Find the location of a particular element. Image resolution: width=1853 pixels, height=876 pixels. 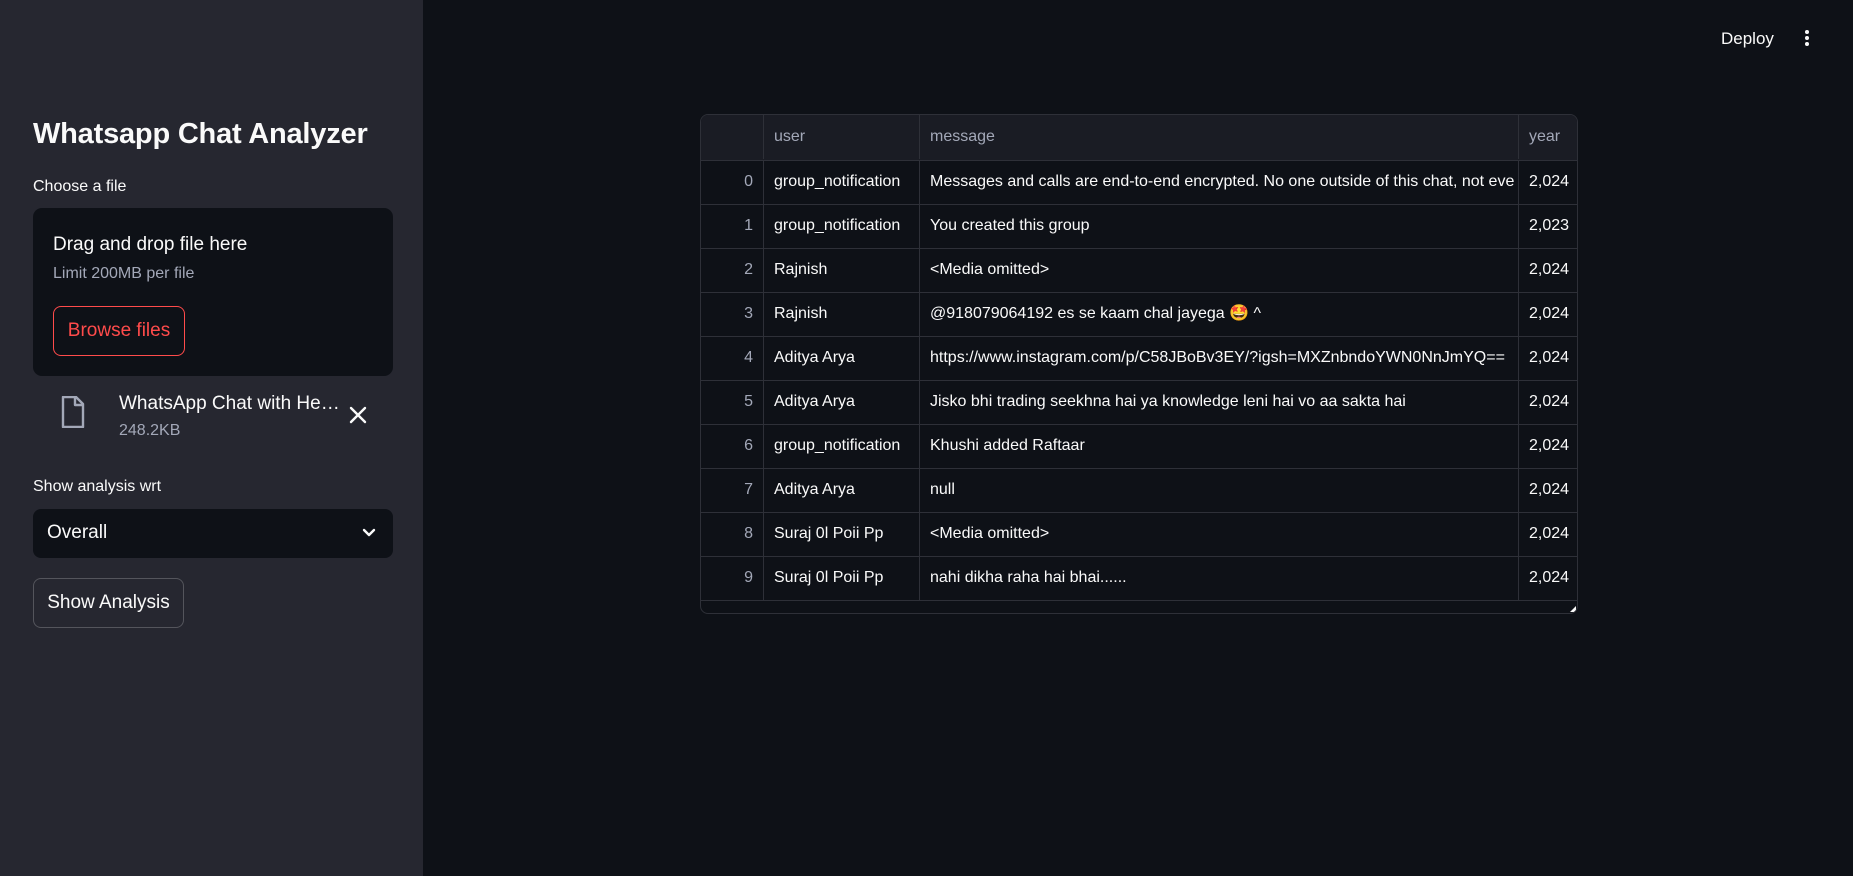

row-index: 3 is located at coordinates (732, 314).